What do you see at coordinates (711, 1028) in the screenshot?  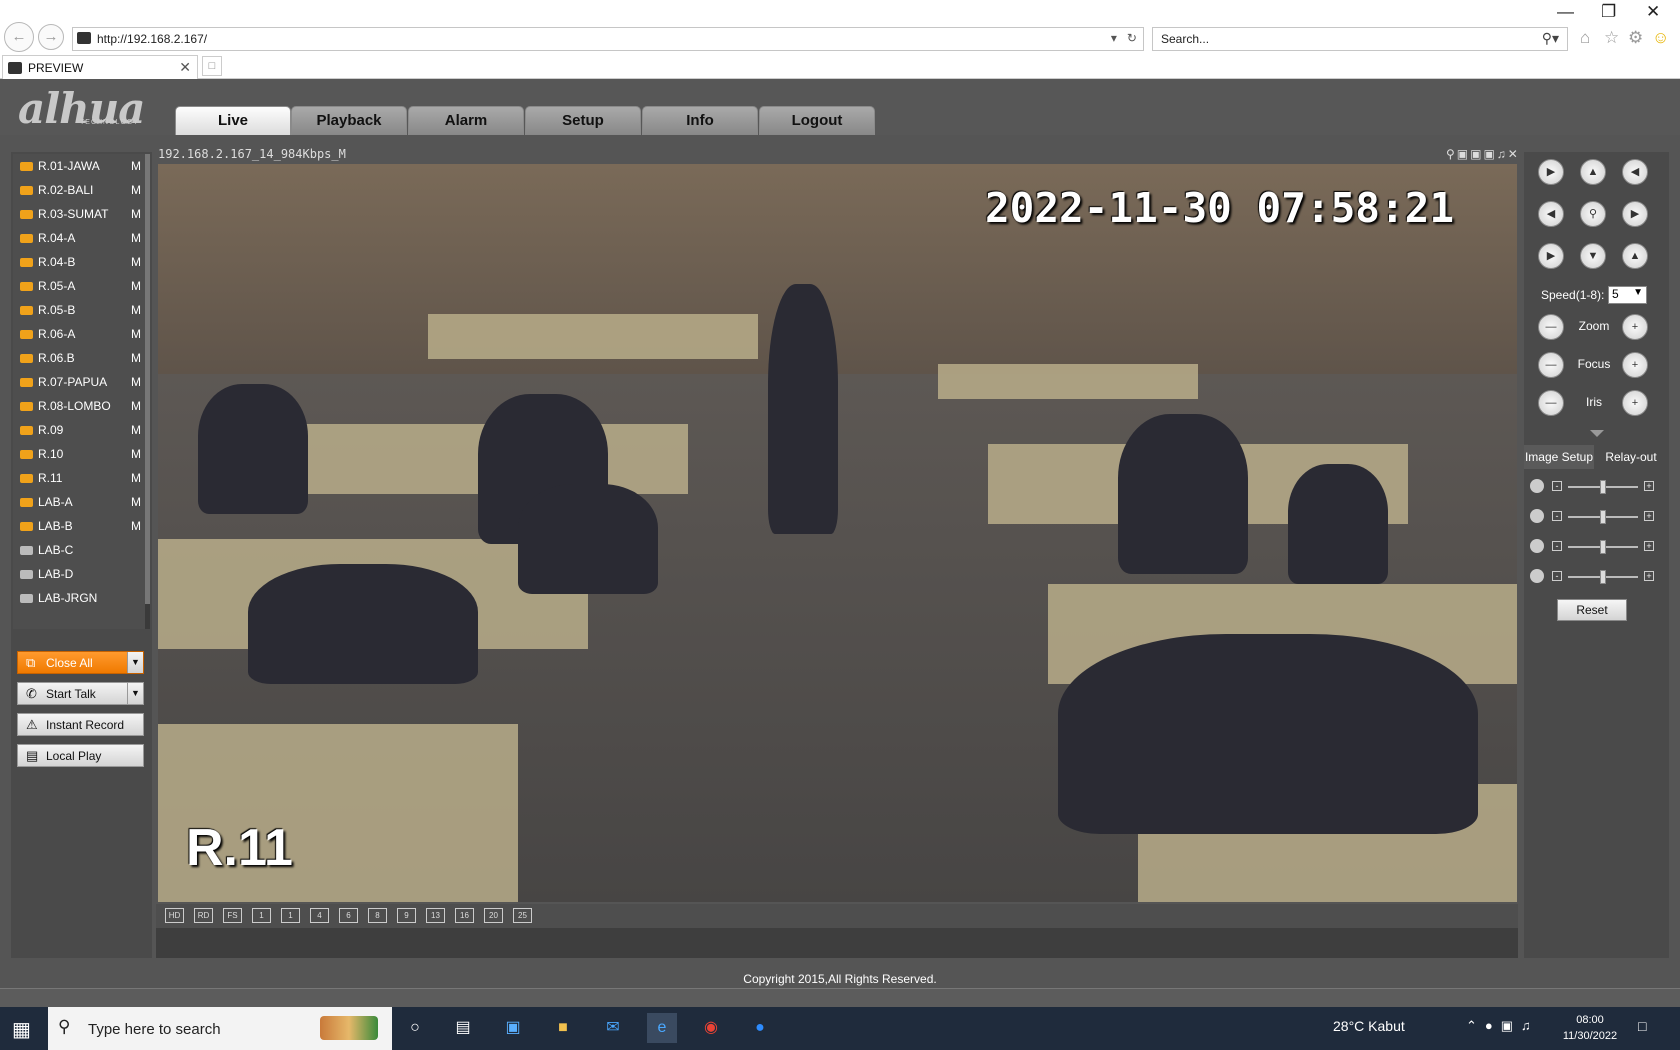 I see `chrome-icon: ◉` at bounding box center [711, 1028].